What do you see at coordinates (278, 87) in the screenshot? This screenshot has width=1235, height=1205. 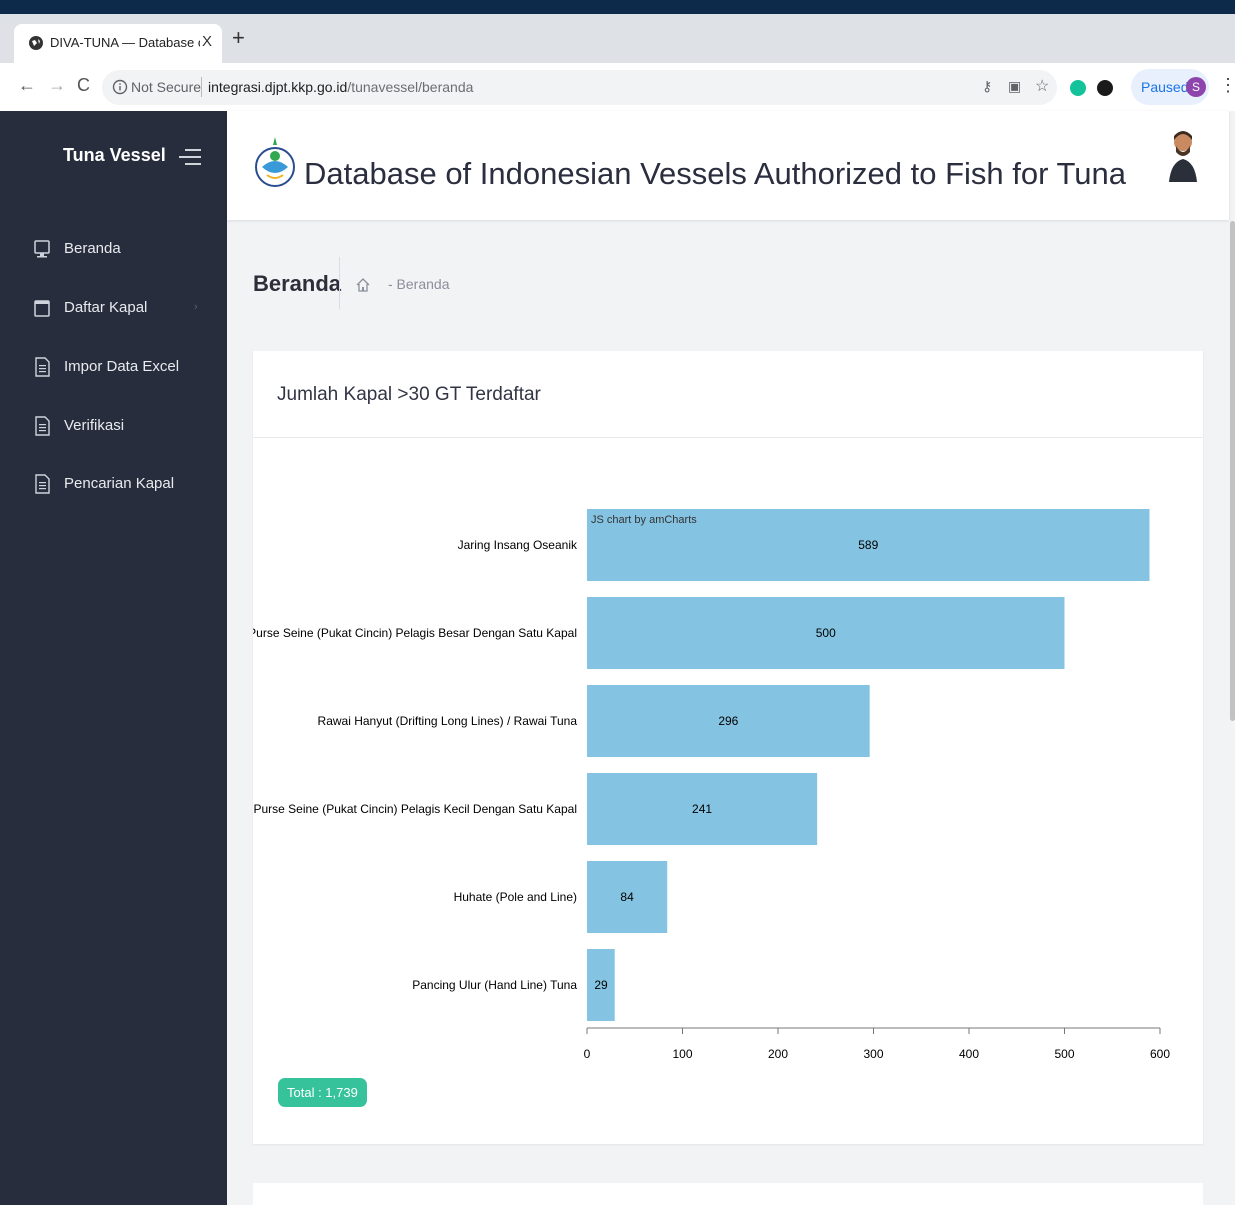 I see `url-host: integrasi.djpt.kkp.go.id` at bounding box center [278, 87].